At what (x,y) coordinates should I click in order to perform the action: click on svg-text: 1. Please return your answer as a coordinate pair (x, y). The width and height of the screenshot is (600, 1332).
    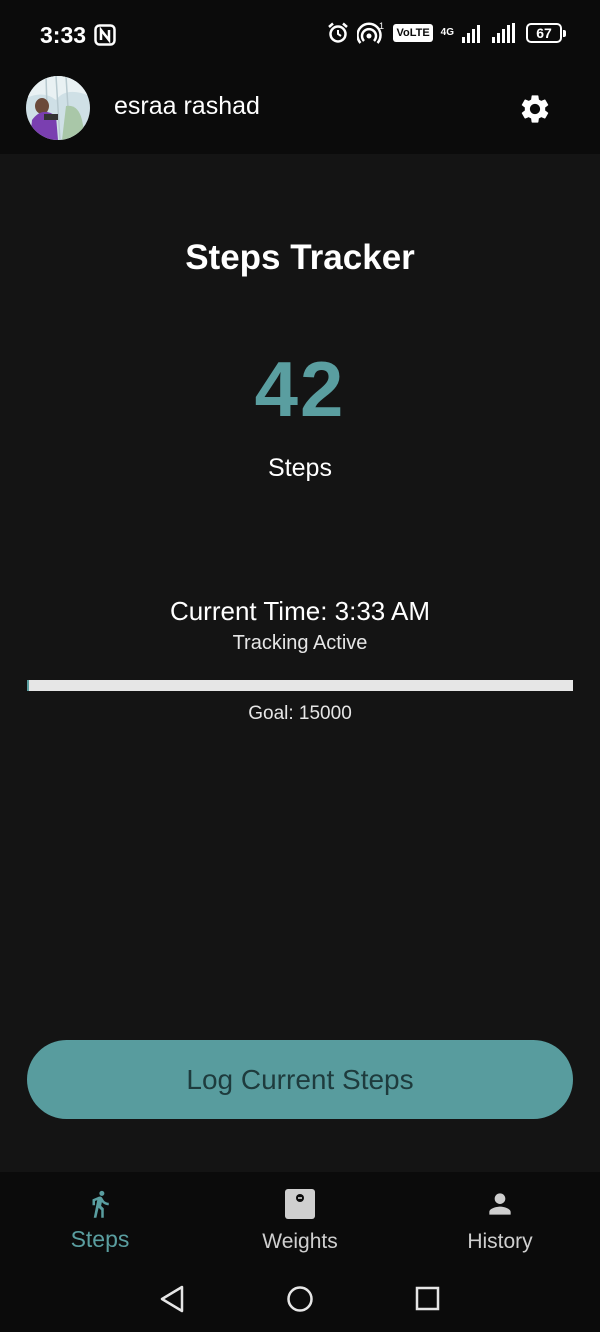
    Looking at the image, I should click on (381, 26).